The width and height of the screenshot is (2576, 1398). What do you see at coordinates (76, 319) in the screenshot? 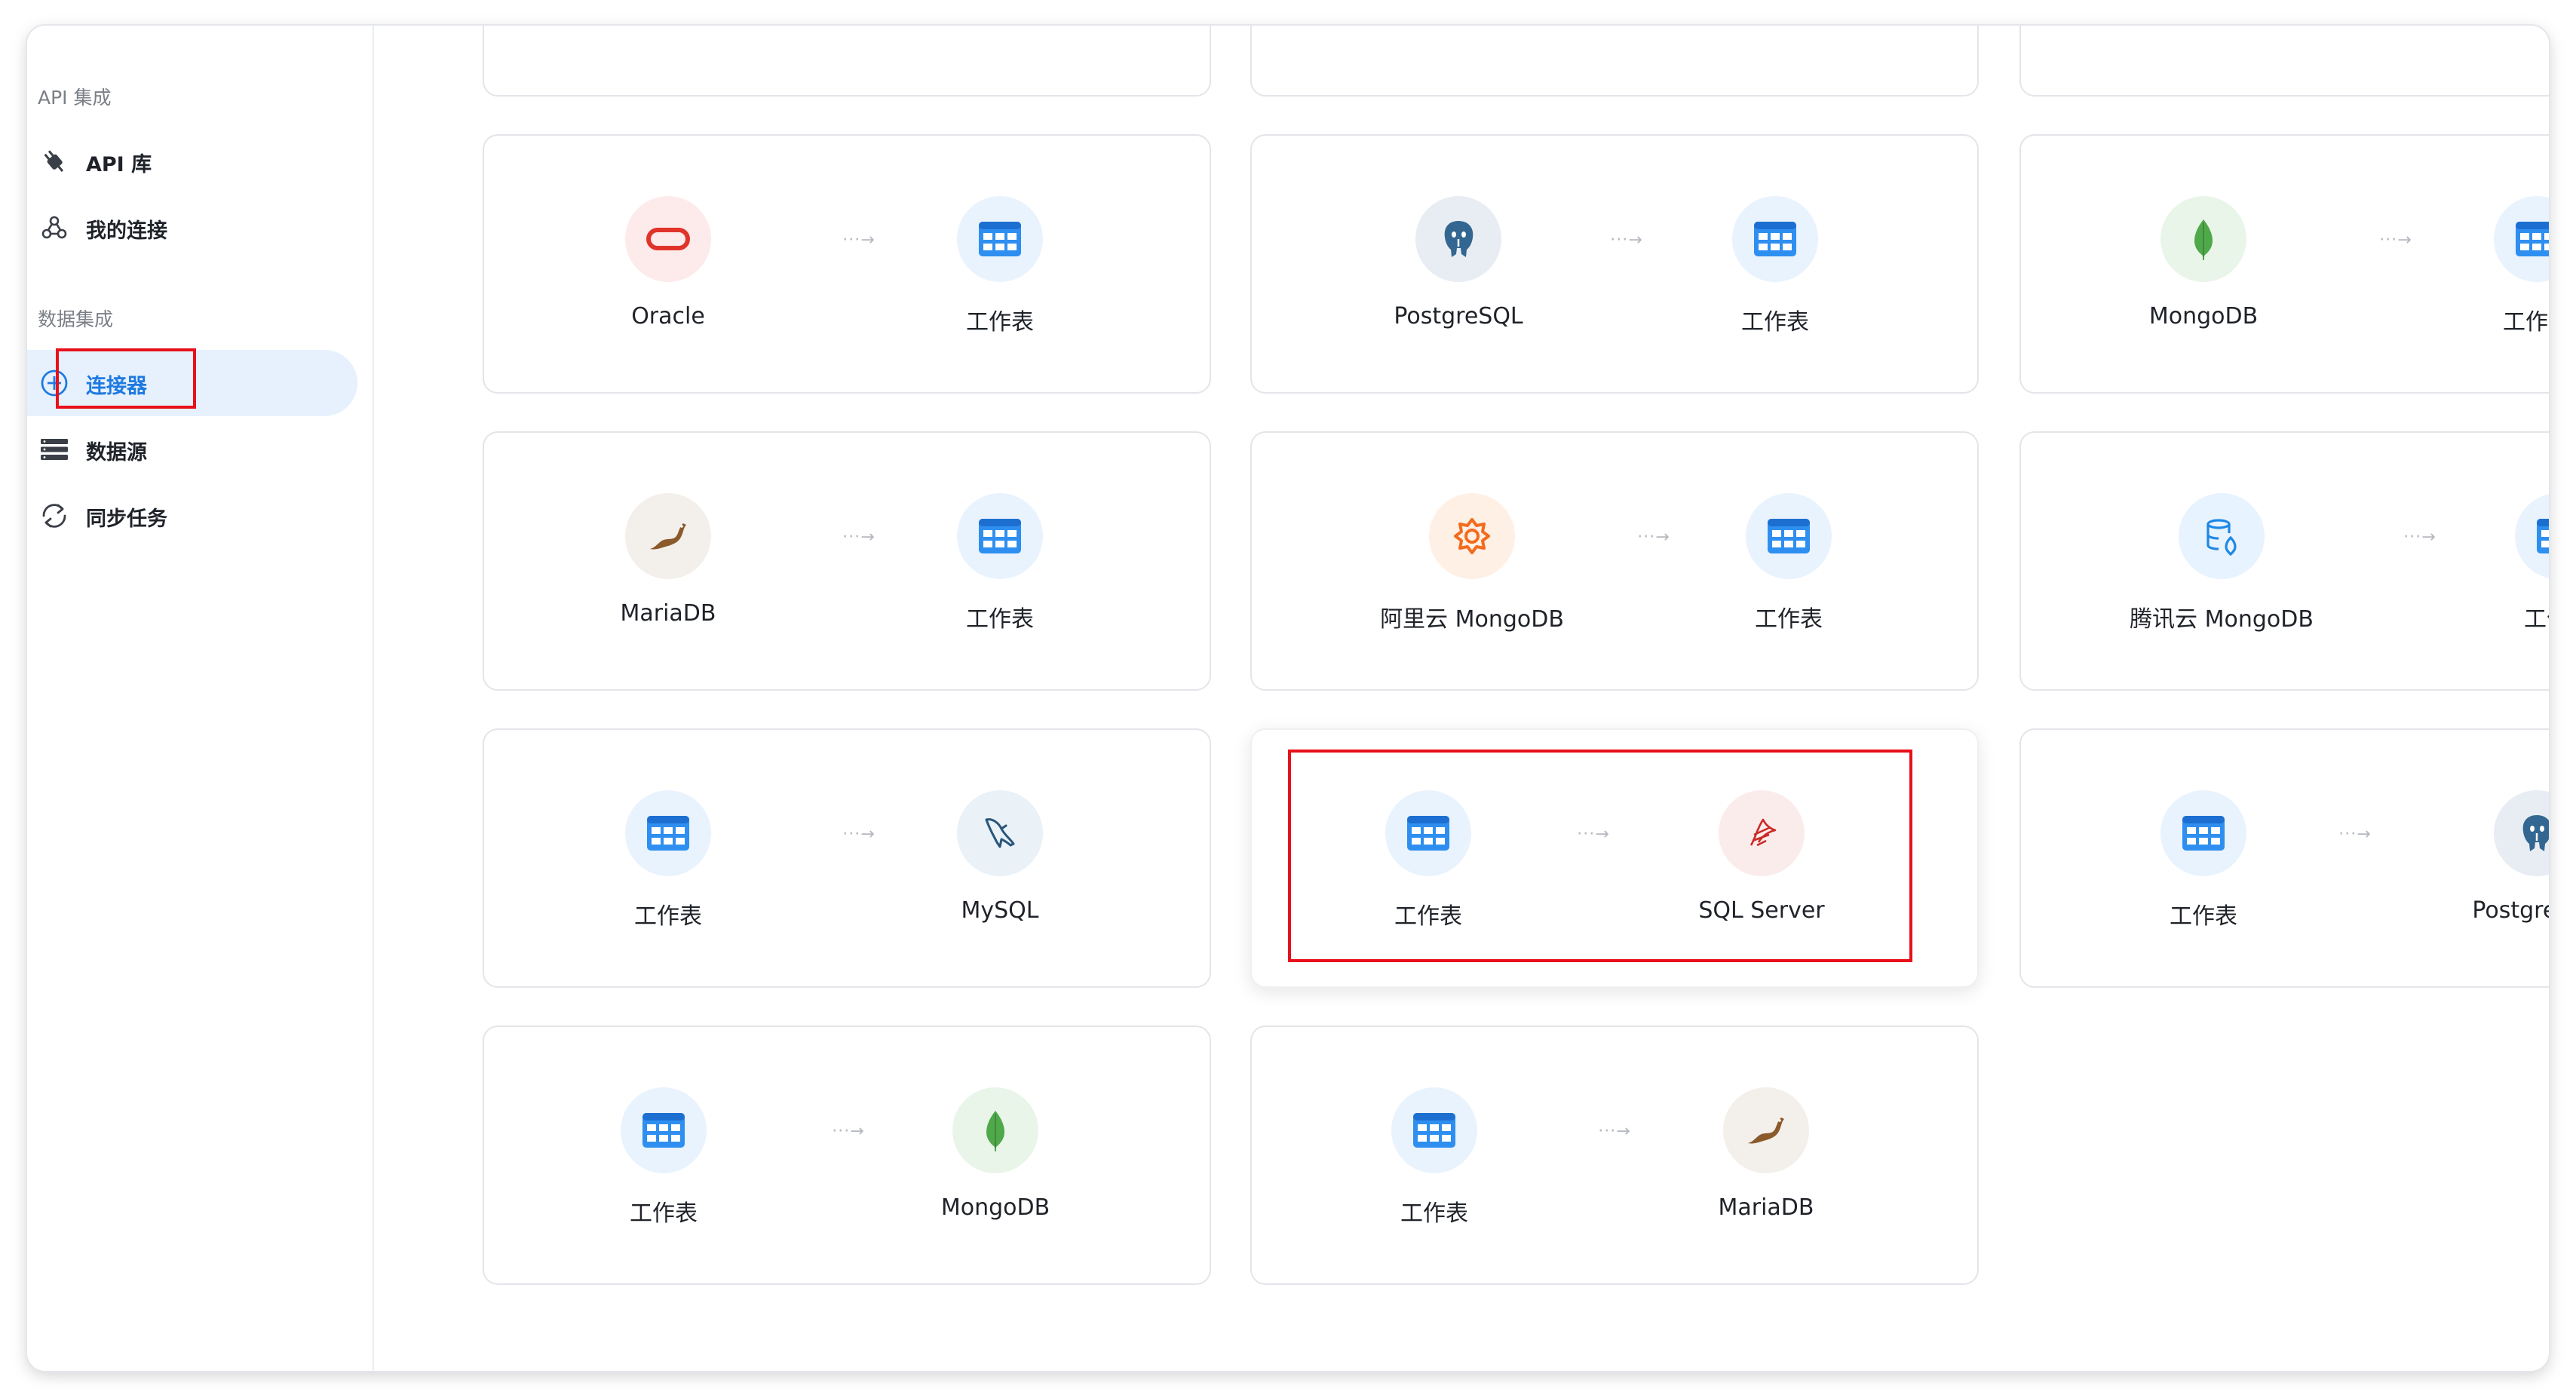
I see `data-section-title: 数据集成` at bounding box center [76, 319].